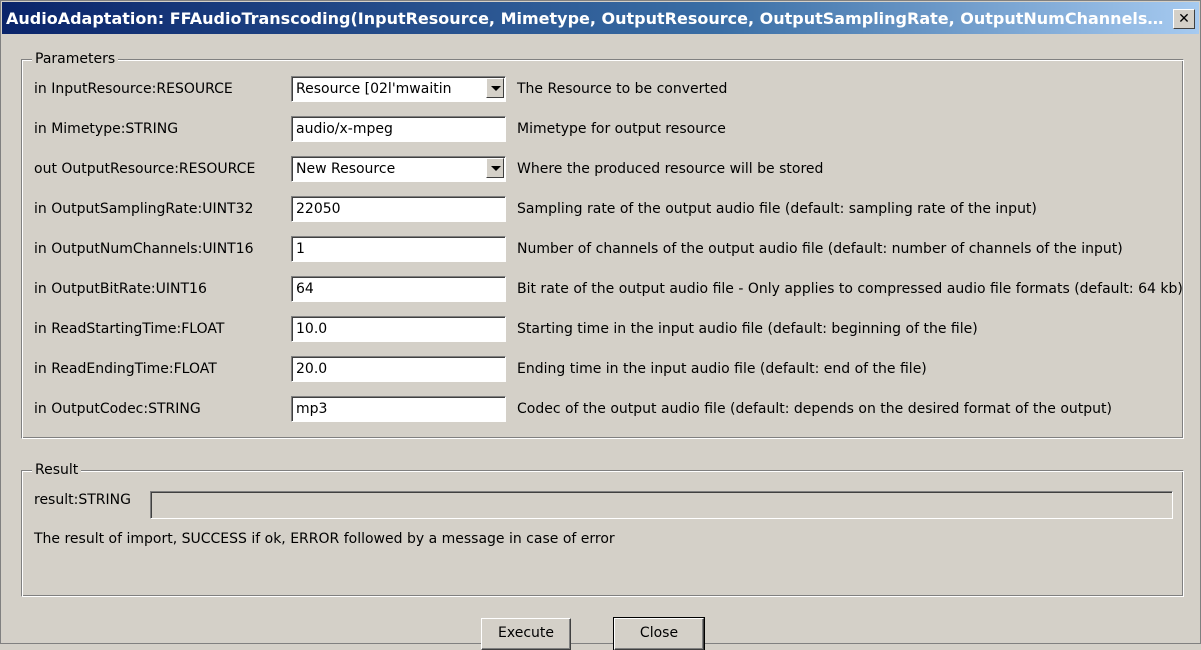 Image resolution: width=1201 pixels, height=650 pixels. I want to click on param-label: in OutputCodec:STRING, so click(117, 409).